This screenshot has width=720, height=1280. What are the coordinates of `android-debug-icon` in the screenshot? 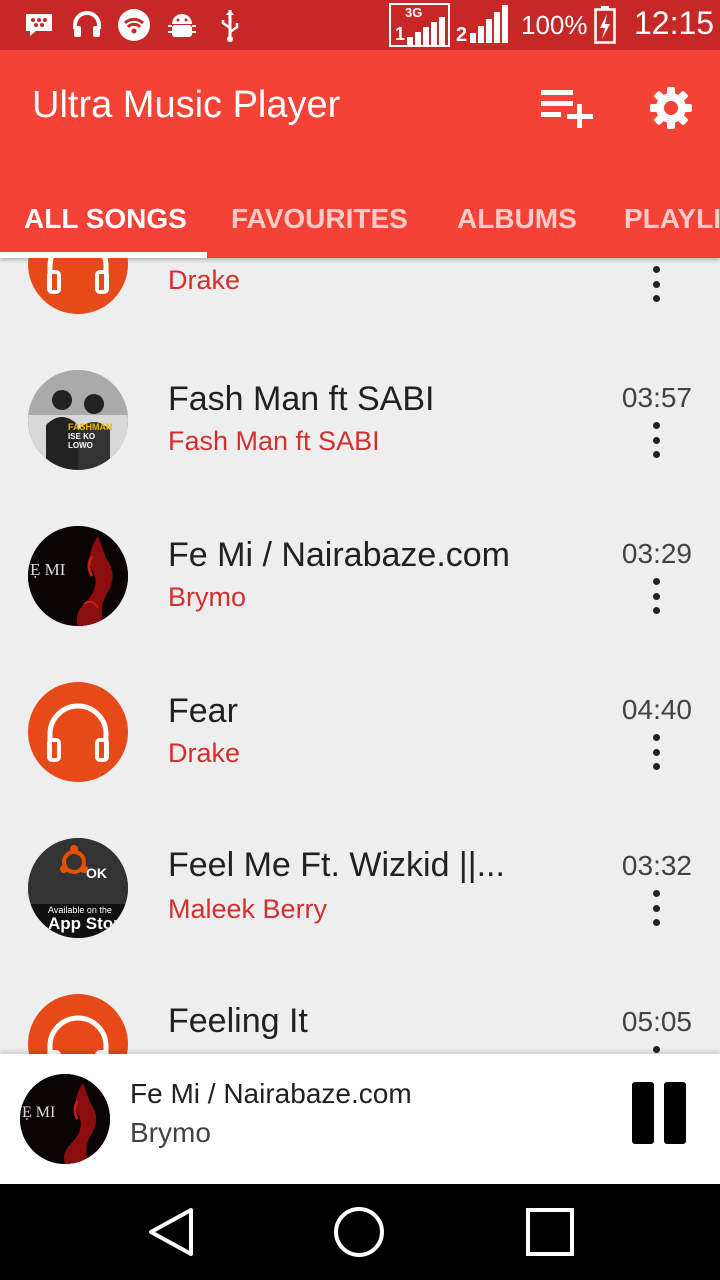 It's located at (182, 25).